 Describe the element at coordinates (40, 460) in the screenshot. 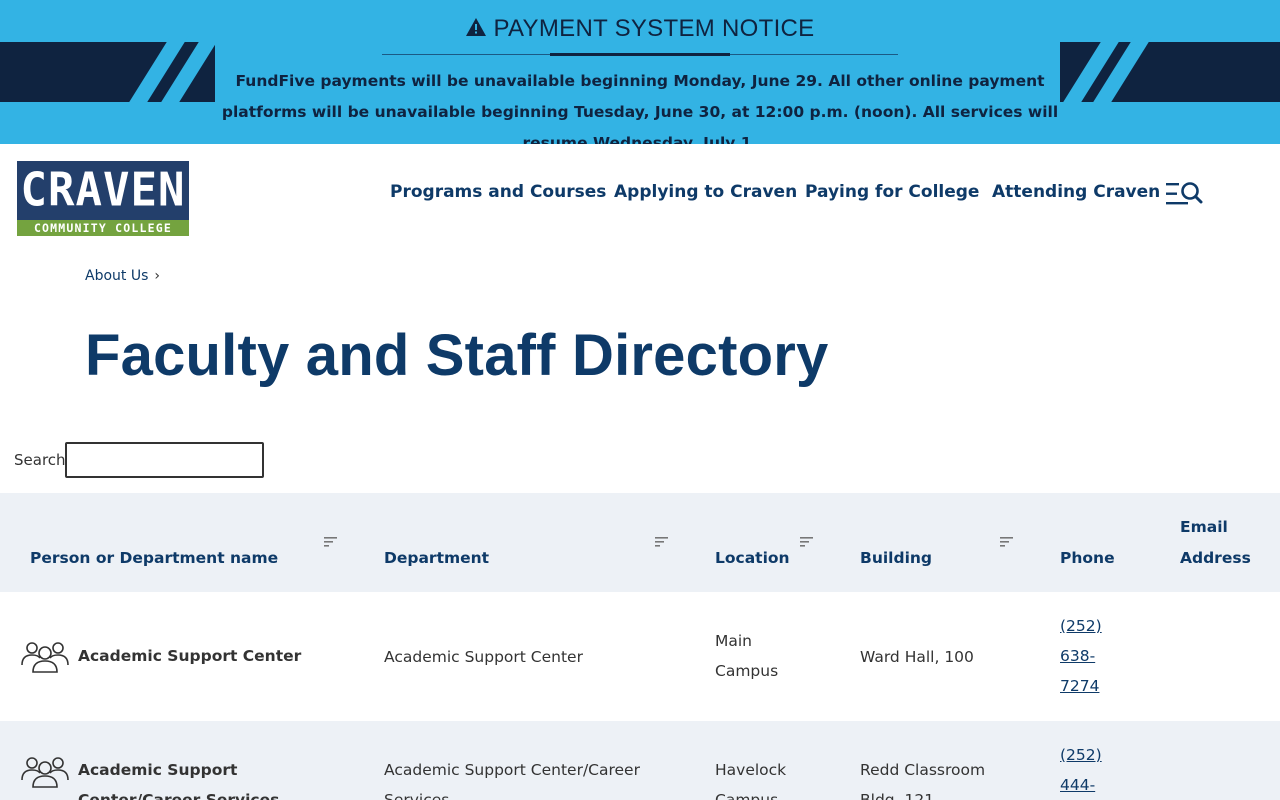

I see `search-label: Search` at that location.